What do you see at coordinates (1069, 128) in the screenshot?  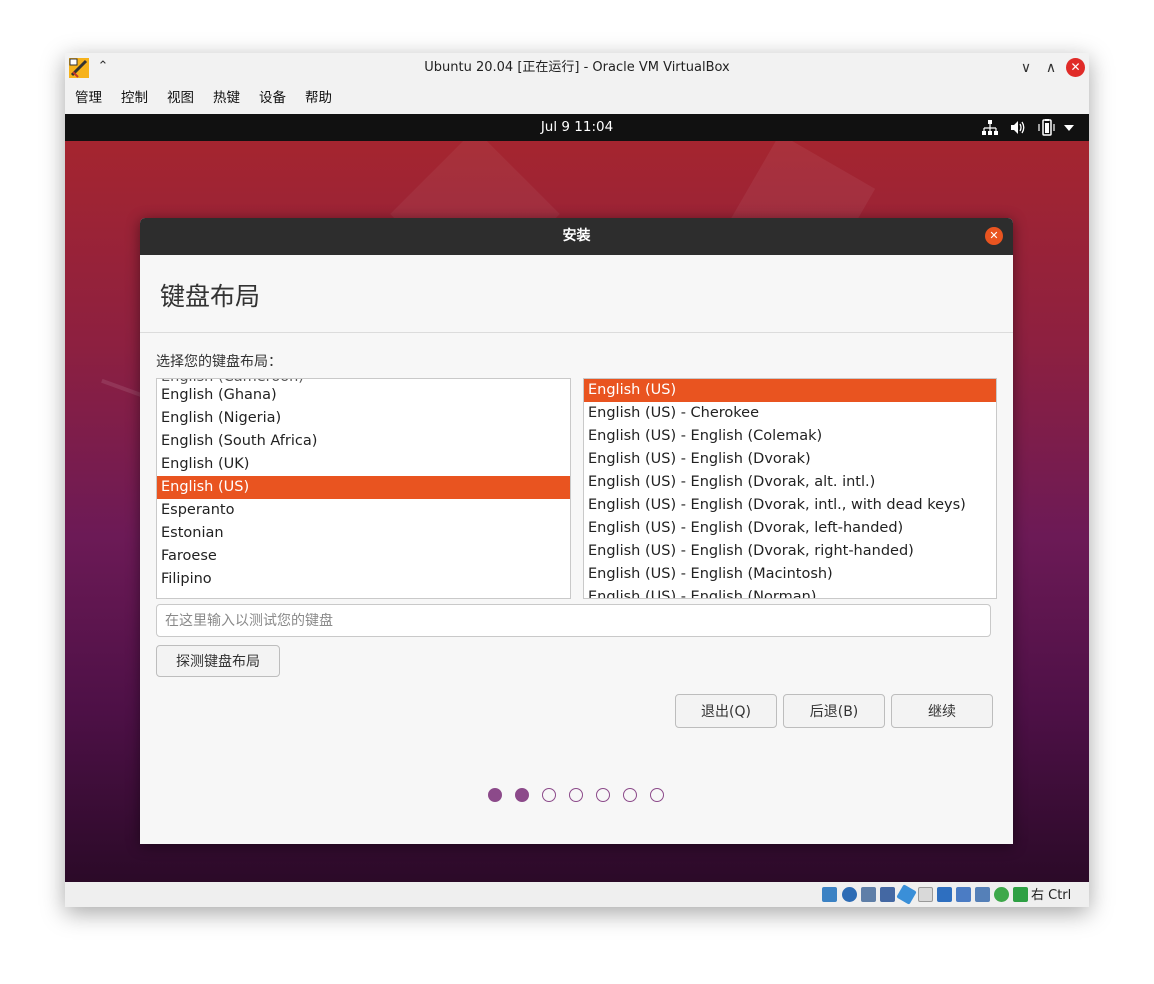 I see `system-menu-chevron-down-icon` at bounding box center [1069, 128].